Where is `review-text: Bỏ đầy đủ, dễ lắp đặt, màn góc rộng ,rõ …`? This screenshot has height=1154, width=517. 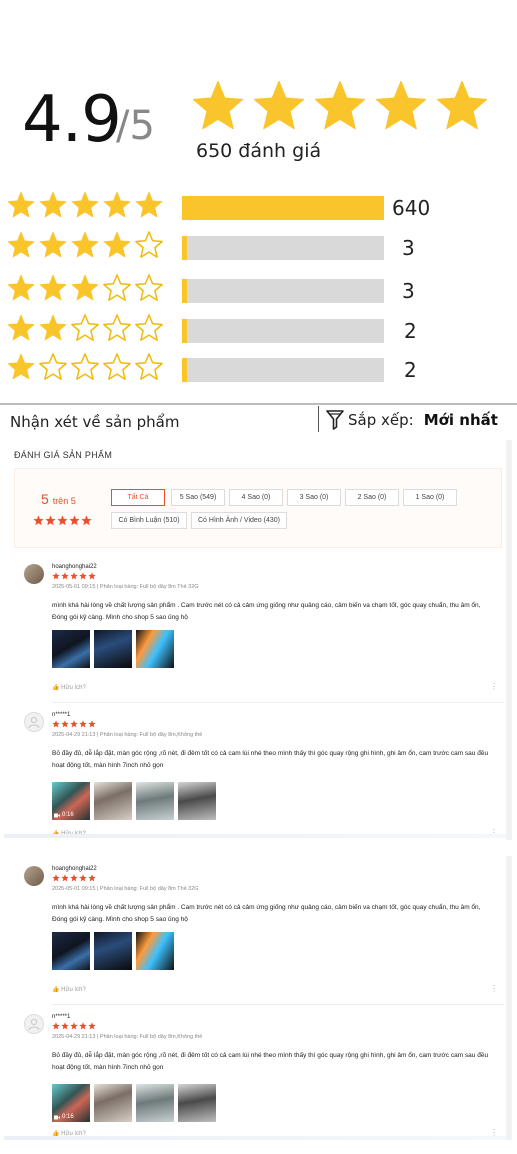
review-text: Bỏ đầy đủ, dễ lắp đặt, màn góc rộng ,rõ … is located at coordinates (270, 1061).